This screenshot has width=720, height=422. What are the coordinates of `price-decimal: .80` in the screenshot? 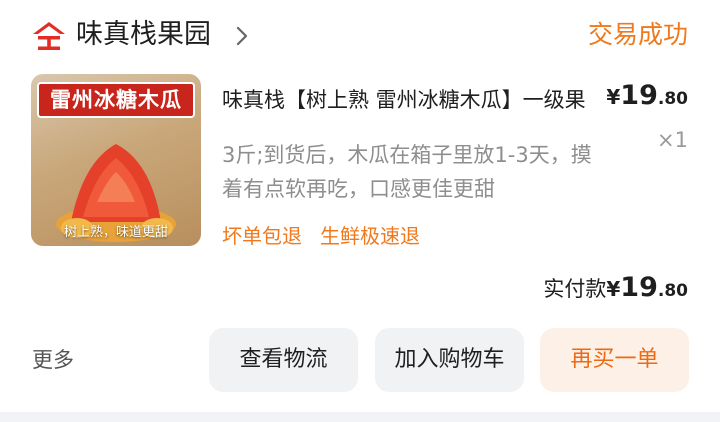 It's located at (672, 99).